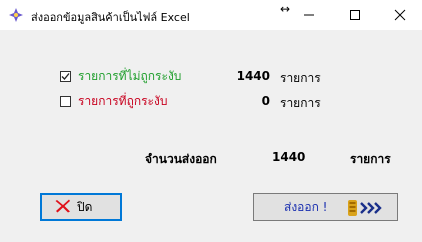  Describe the element at coordinates (300, 78) in the screenshot. I see `unsuspended-unit: รายการ` at that location.